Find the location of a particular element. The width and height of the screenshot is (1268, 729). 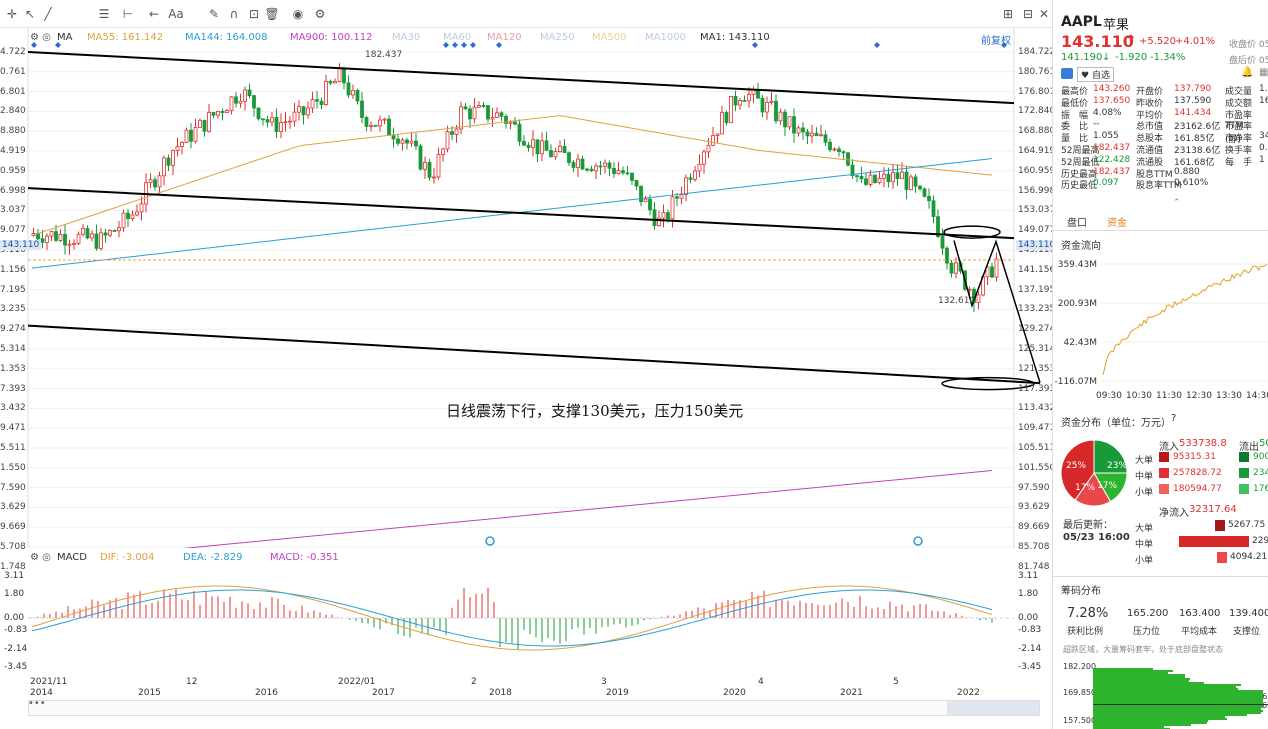

fullscreen-icon: ⊟ is located at coordinates (1028, 14).